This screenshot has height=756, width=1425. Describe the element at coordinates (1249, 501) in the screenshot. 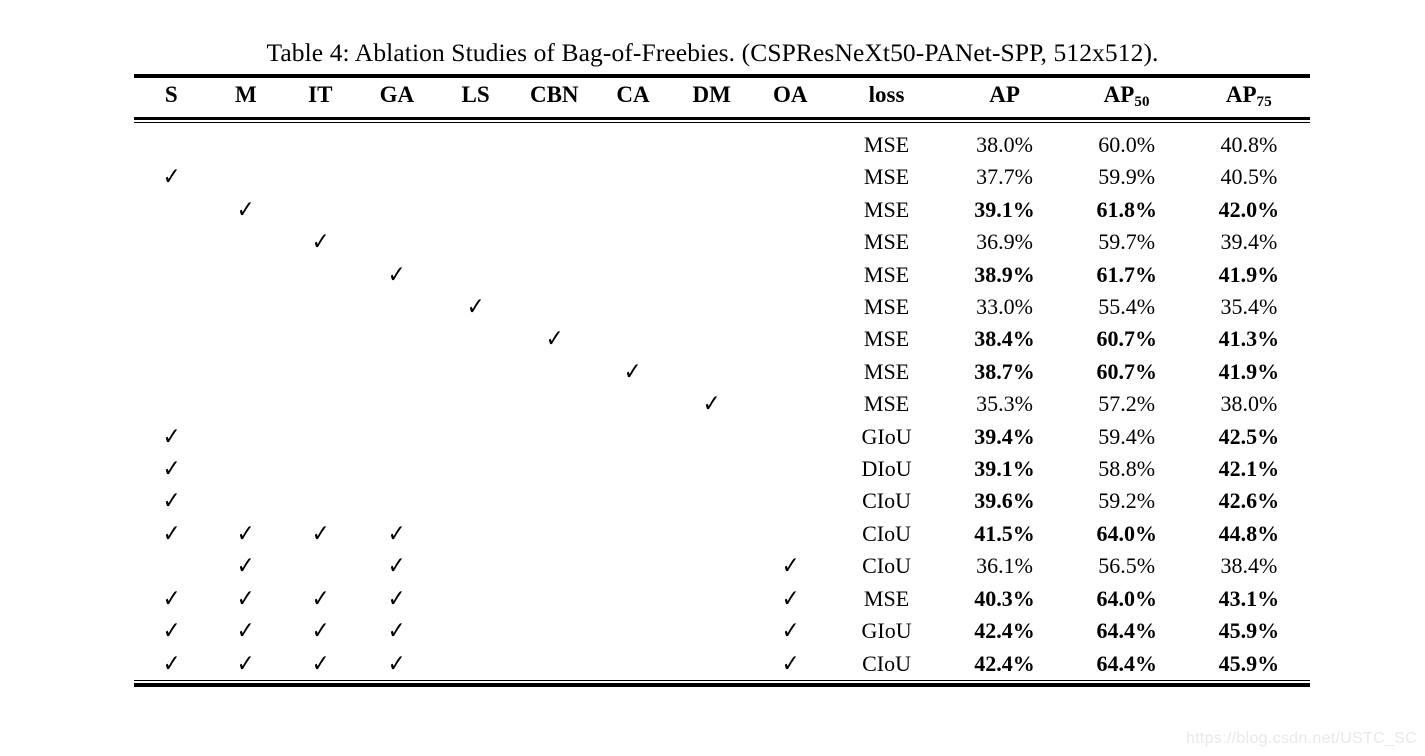

I see `cell-ap75: 42.6%` at that location.